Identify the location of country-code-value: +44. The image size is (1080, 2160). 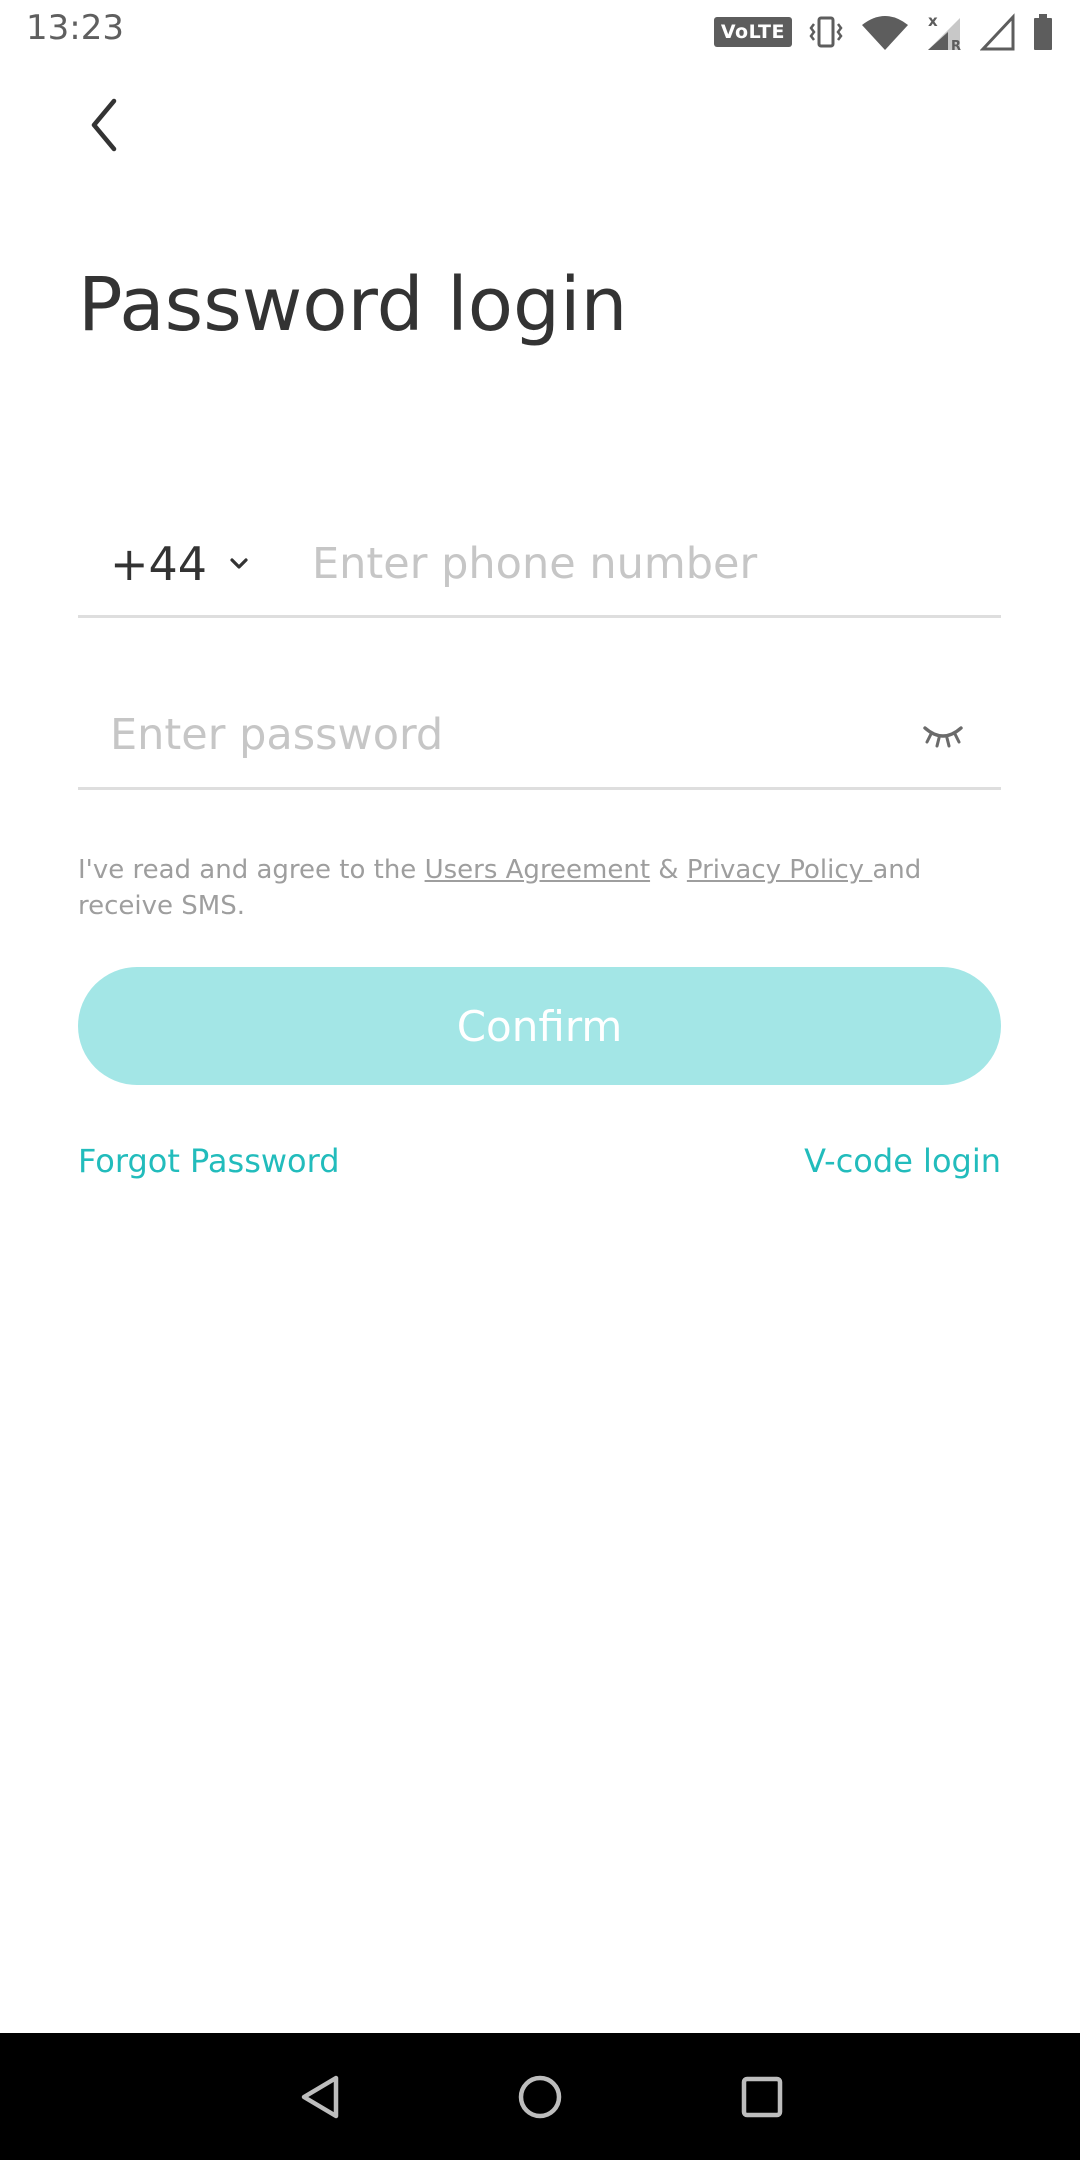
(159, 563).